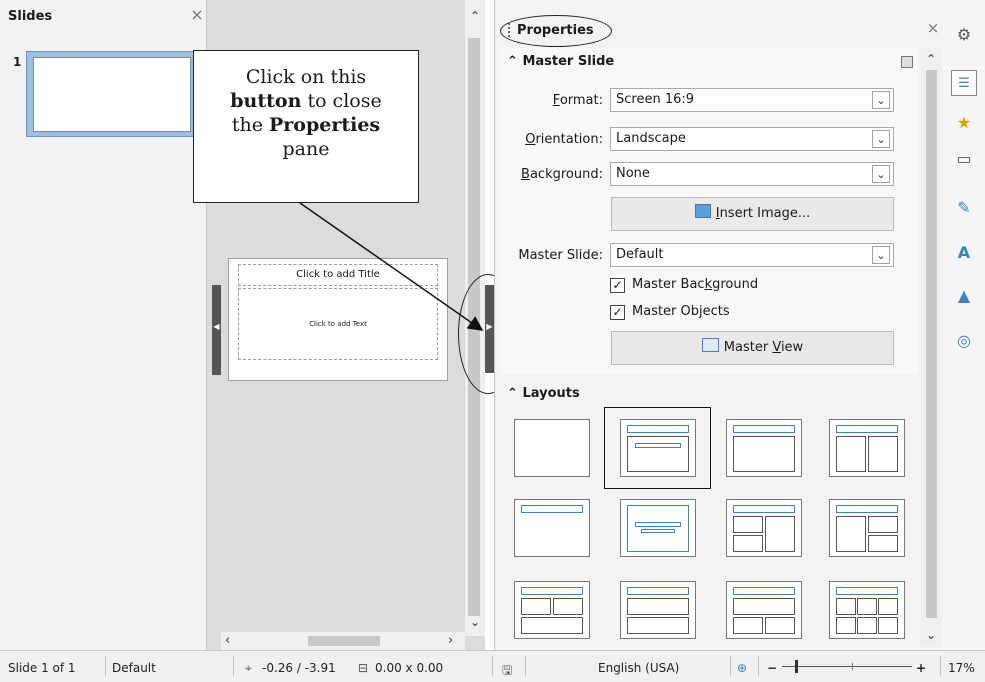 This screenshot has height=682, width=985. Describe the element at coordinates (852, 666) in the screenshot. I see `zoom-slider-tick` at that location.